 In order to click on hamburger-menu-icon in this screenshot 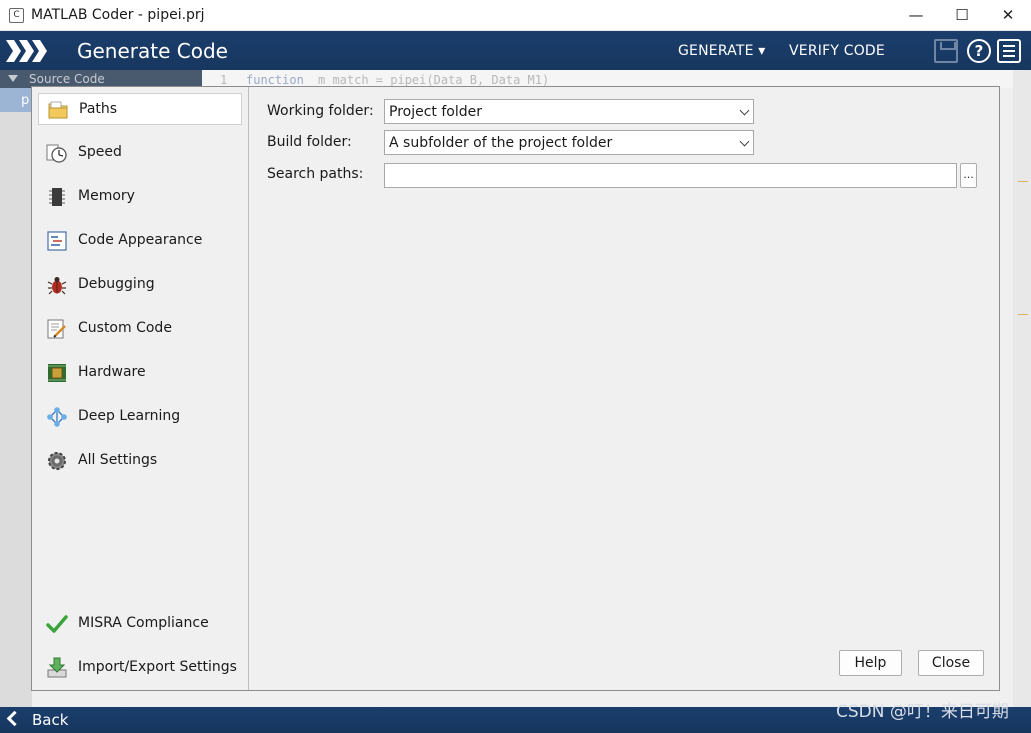, I will do `click(1009, 51)`.